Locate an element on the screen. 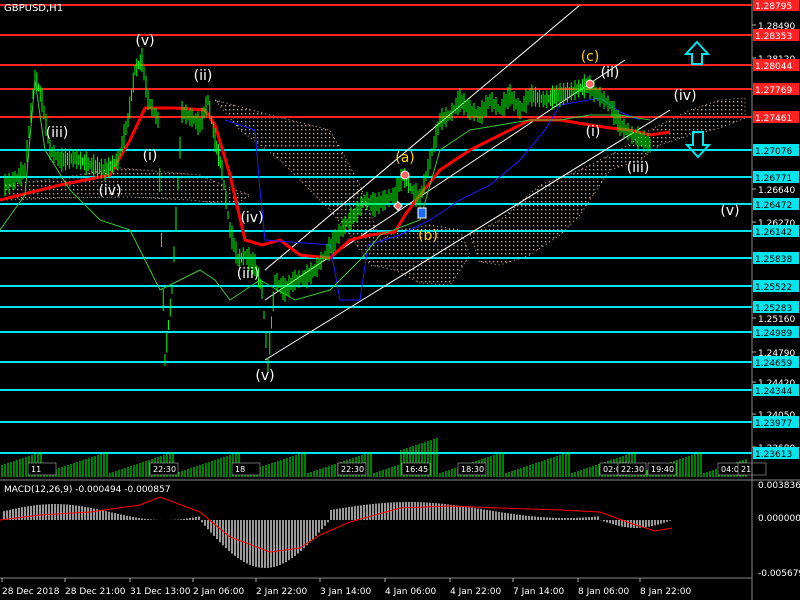  time-axis-label: 2 Jan 06:00 is located at coordinates (219, 592).